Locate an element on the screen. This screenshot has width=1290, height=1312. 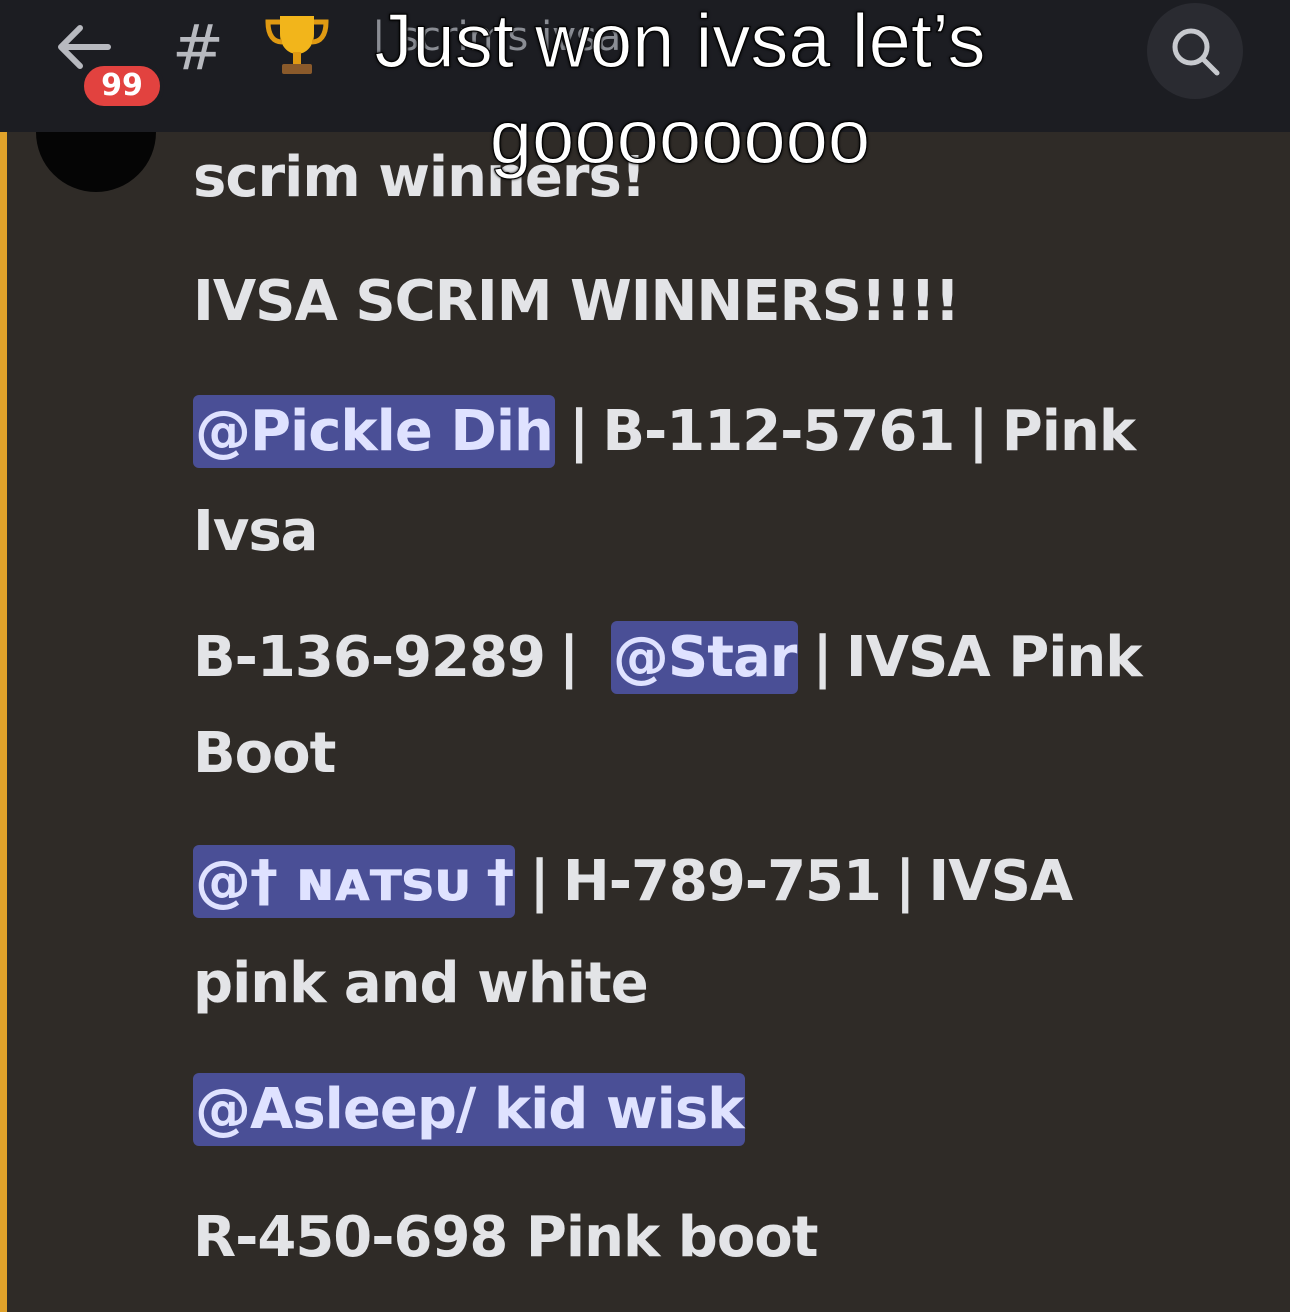
user-mention: @† ɴᴀᴛsᴜ † is located at coordinates (354, 881).